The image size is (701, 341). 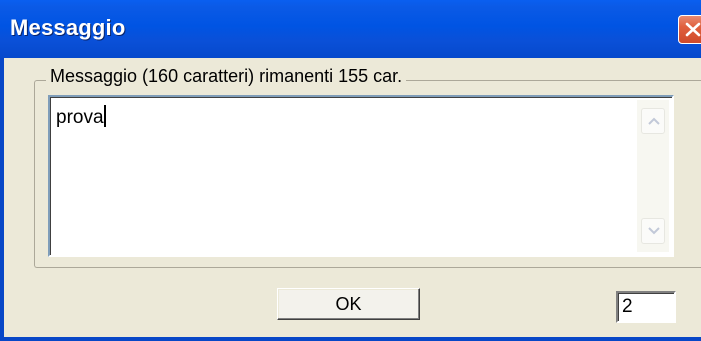 What do you see at coordinates (653, 176) in the screenshot?
I see `vertical-scrollbar` at bounding box center [653, 176].